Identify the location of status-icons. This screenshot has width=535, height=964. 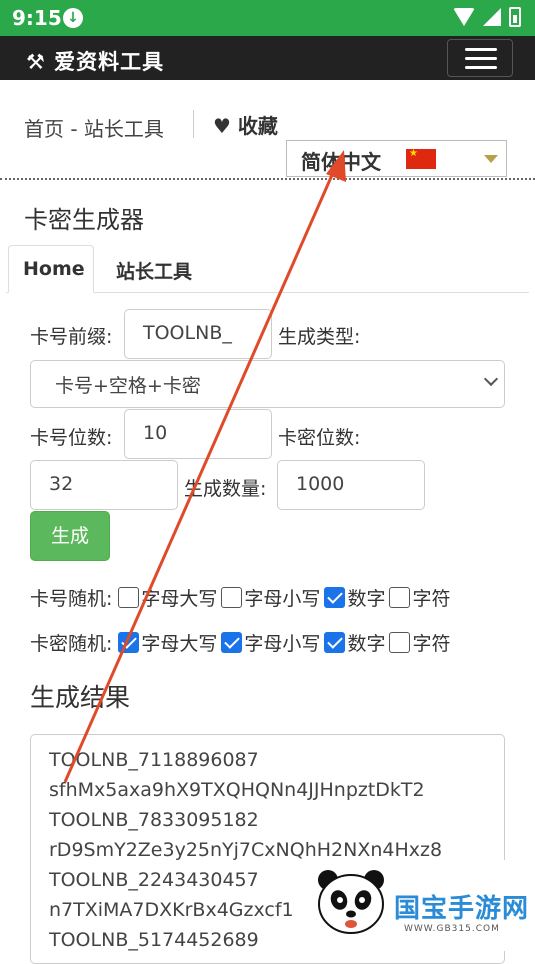
(487, 17).